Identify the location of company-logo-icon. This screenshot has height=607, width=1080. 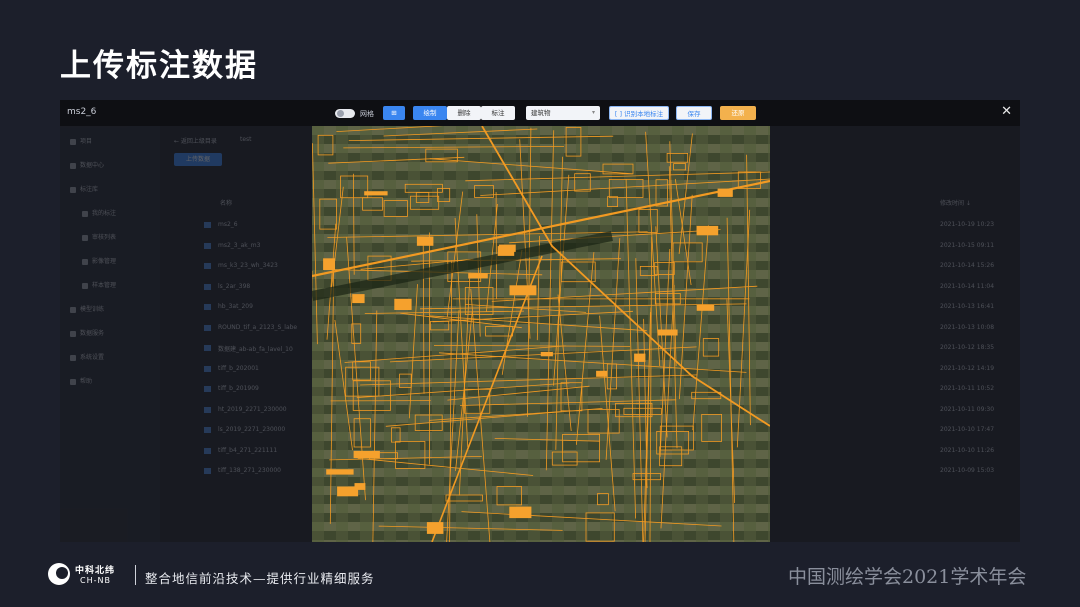
(59, 574).